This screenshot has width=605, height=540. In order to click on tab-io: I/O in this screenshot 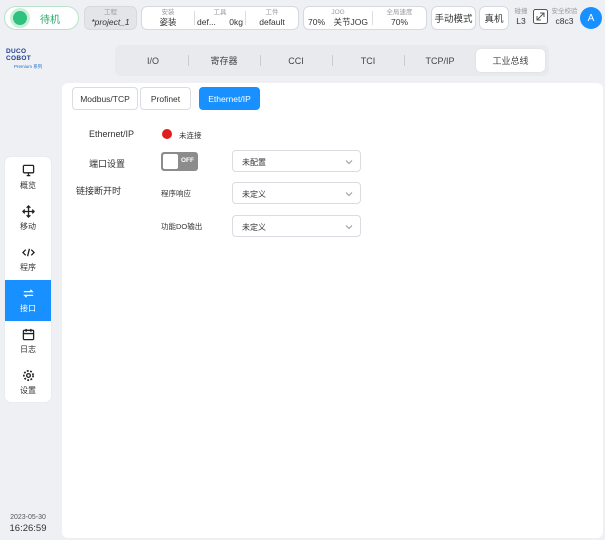, I will do `click(153, 60)`.